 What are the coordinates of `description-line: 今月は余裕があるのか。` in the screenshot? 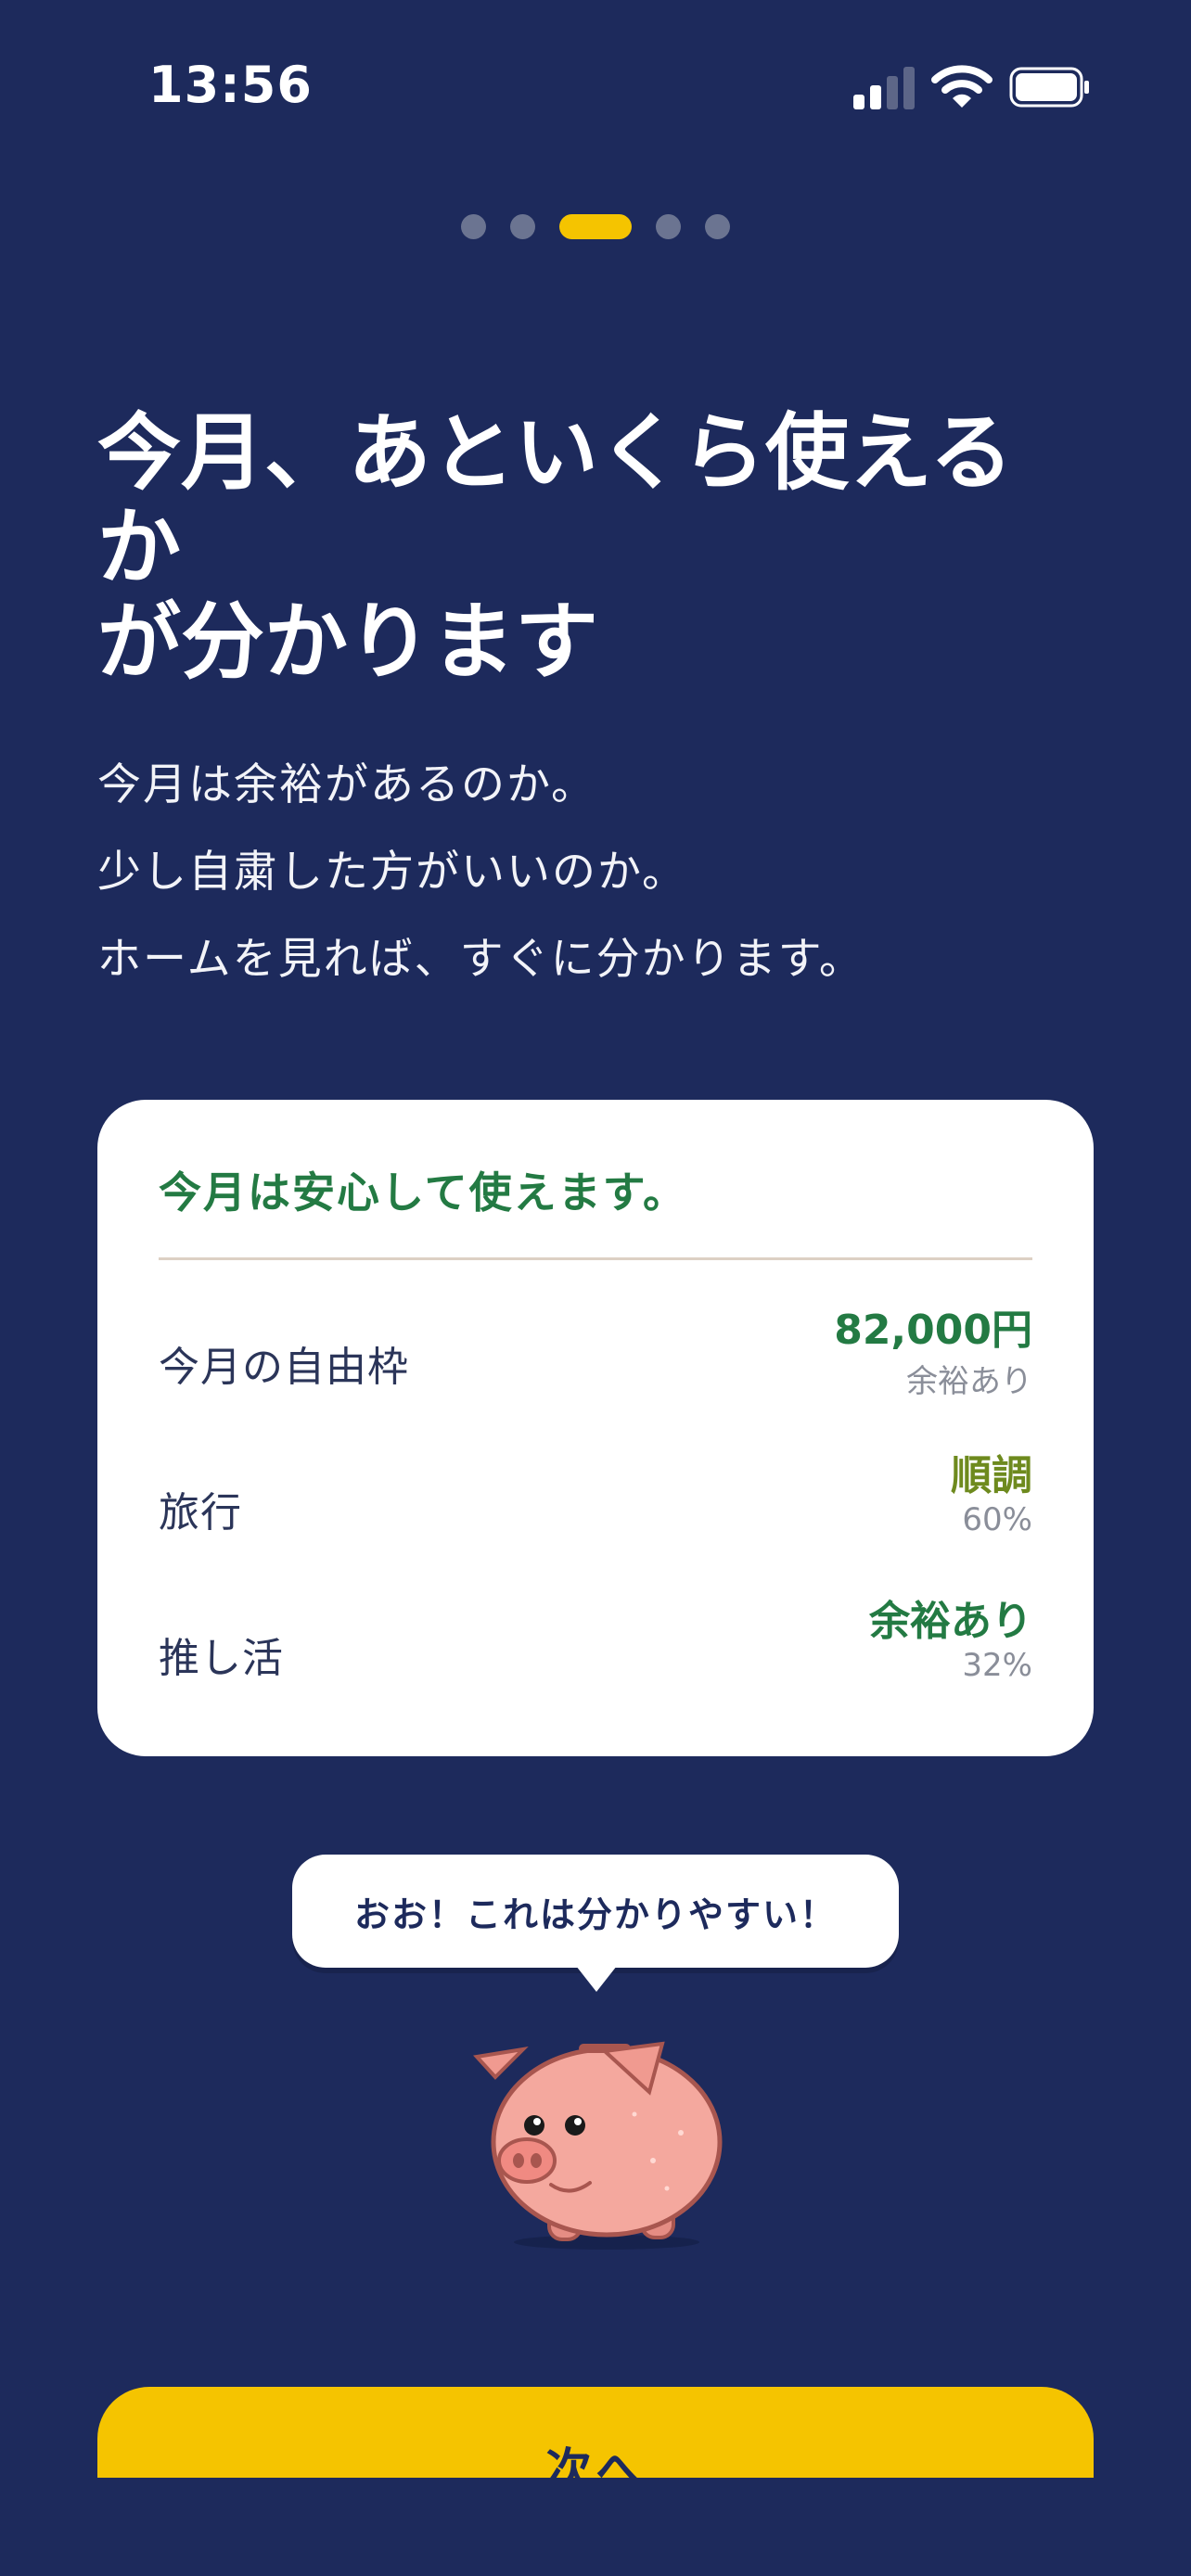 It's located at (347, 784).